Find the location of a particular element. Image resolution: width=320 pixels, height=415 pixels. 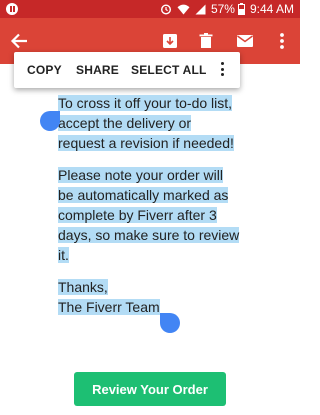

selection-end-handle is located at coordinates (170, 323).